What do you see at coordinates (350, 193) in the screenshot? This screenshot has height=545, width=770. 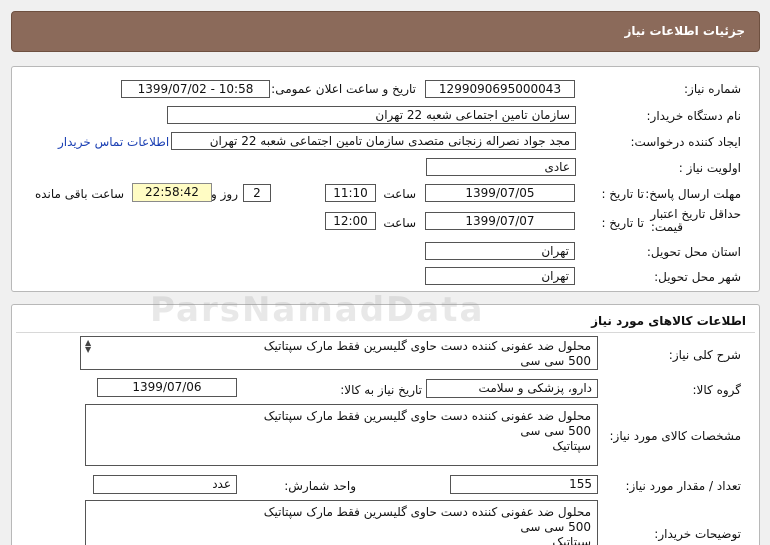 I see `reply-time-field: 11:10` at bounding box center [350, 193].